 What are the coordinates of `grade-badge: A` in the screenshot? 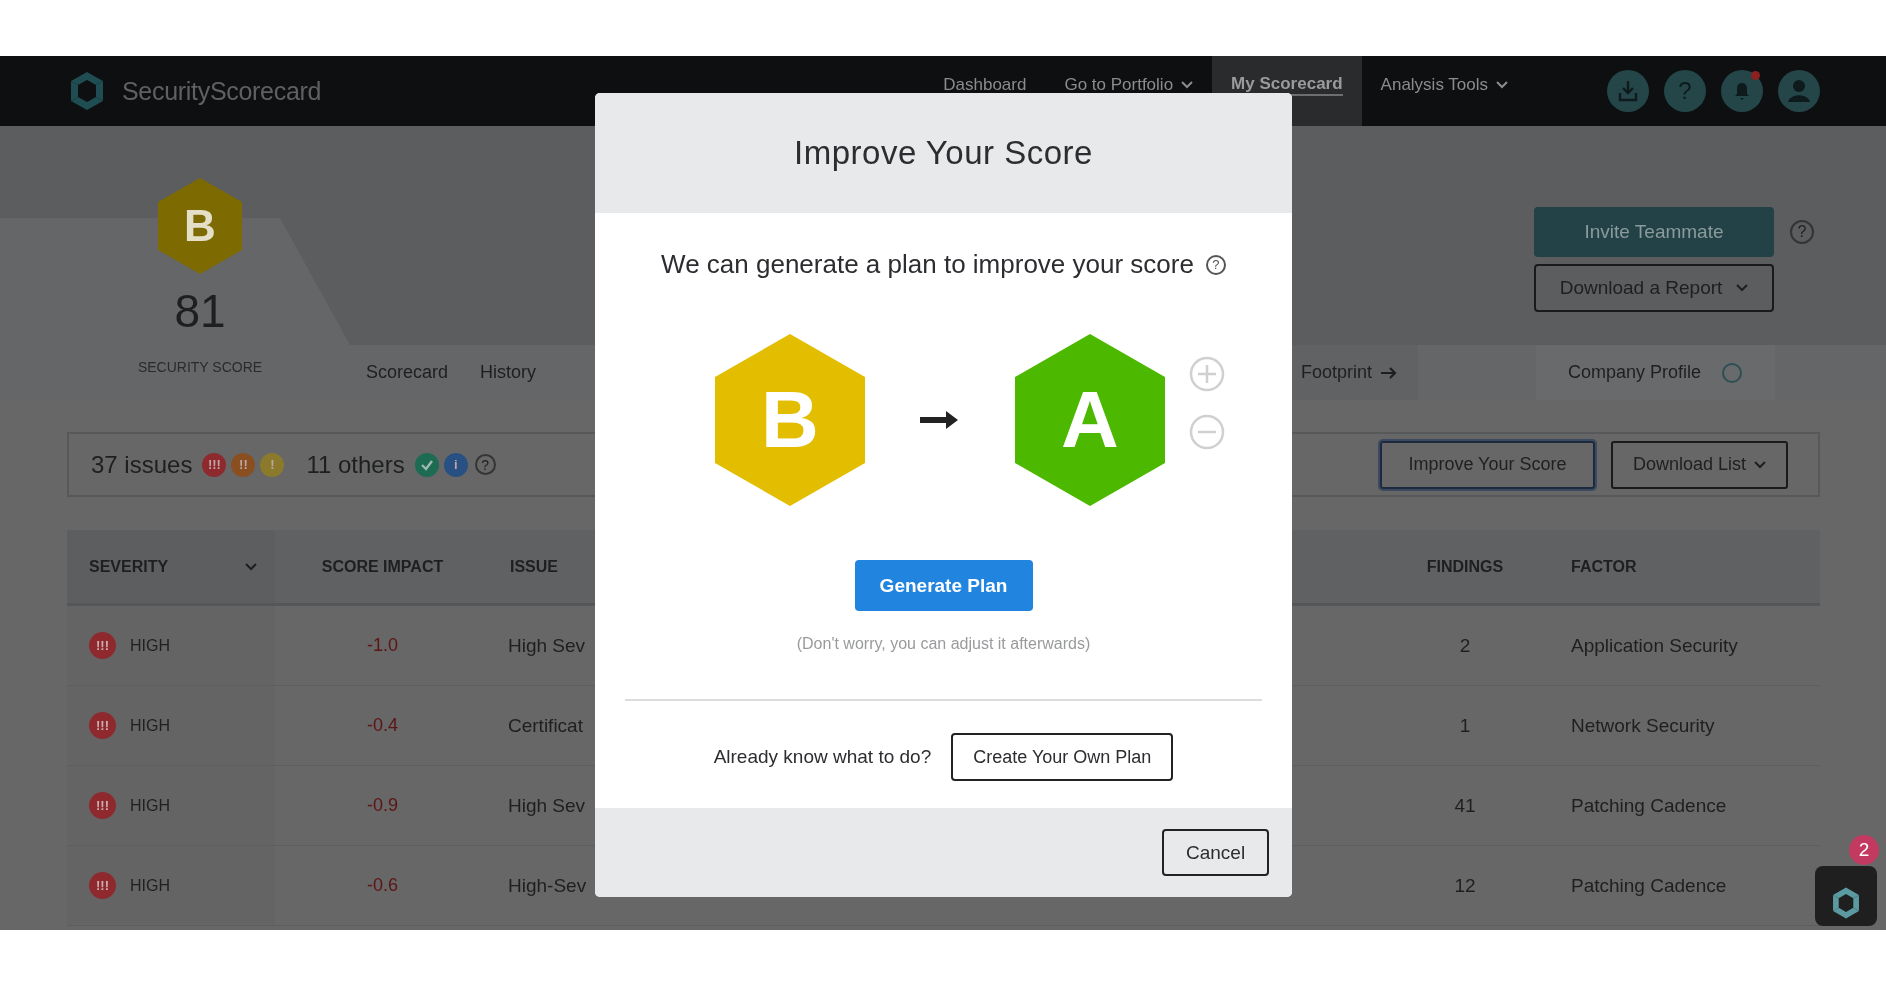 It's located at (1090, 420).